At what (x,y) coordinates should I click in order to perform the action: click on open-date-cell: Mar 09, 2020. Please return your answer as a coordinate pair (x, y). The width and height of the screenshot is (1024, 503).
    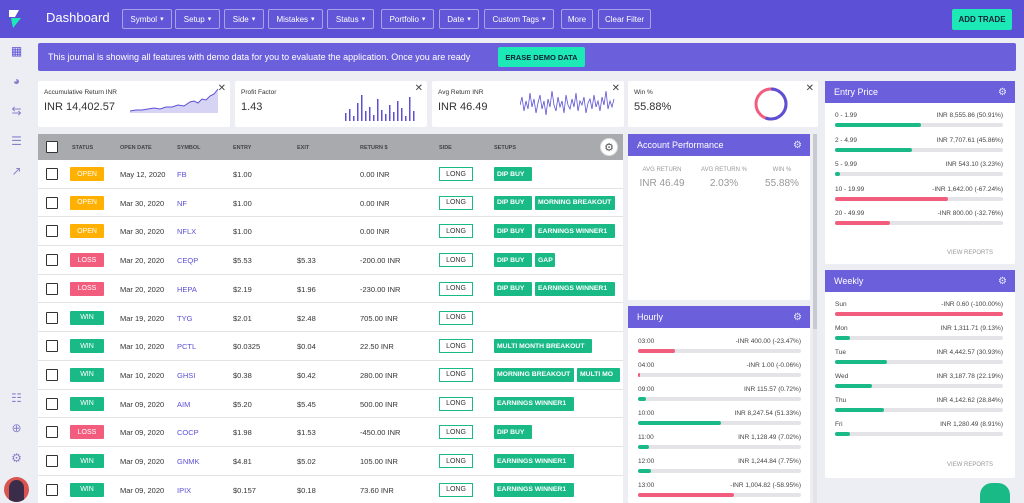
    Looking at the image, I should click on (142, 490).